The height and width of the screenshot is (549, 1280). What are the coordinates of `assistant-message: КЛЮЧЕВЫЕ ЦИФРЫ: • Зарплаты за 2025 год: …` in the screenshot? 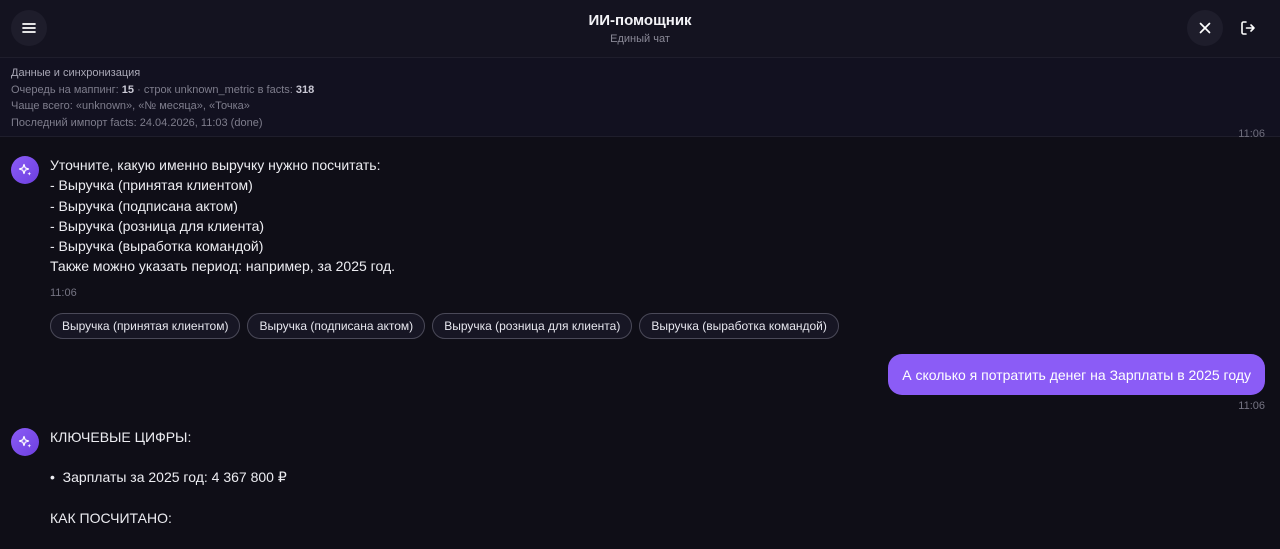 It's located at (168, 477).